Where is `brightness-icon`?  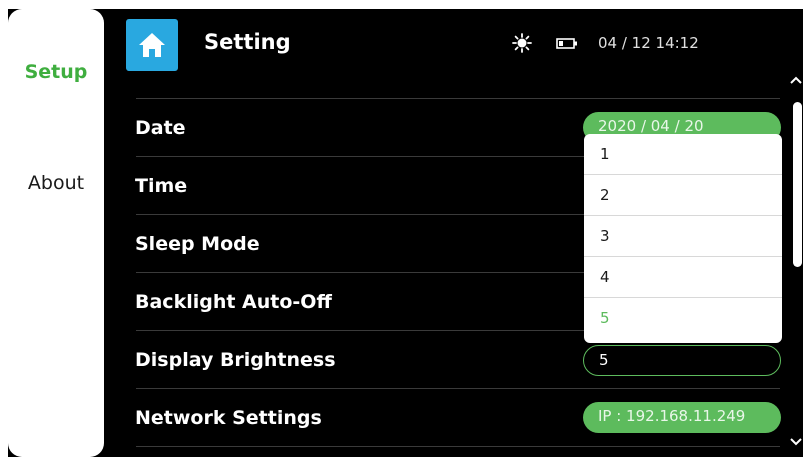
brightness-icon is located at coordinates (522, 43).